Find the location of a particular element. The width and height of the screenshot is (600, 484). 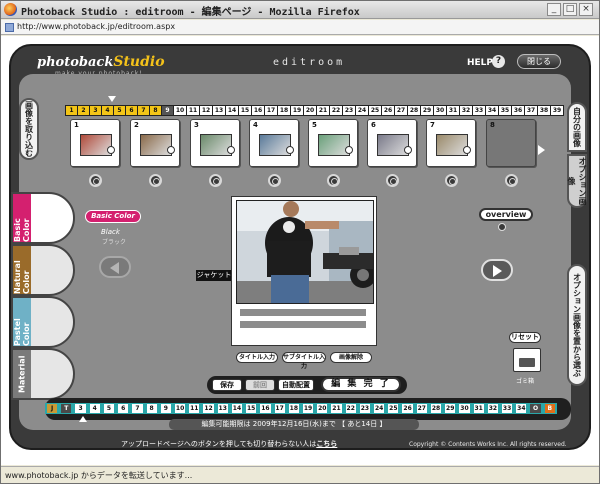

bottom-page-B: B is located at coordinates (549, 408).